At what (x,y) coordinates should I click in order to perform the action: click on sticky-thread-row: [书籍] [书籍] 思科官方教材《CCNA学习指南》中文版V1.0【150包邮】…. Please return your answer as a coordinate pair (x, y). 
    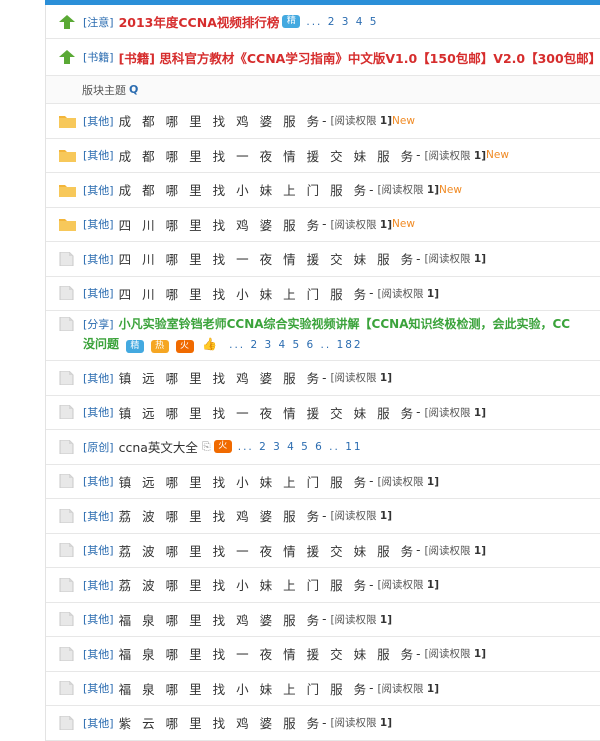
    Looking at the image, I should click on (323, 57).